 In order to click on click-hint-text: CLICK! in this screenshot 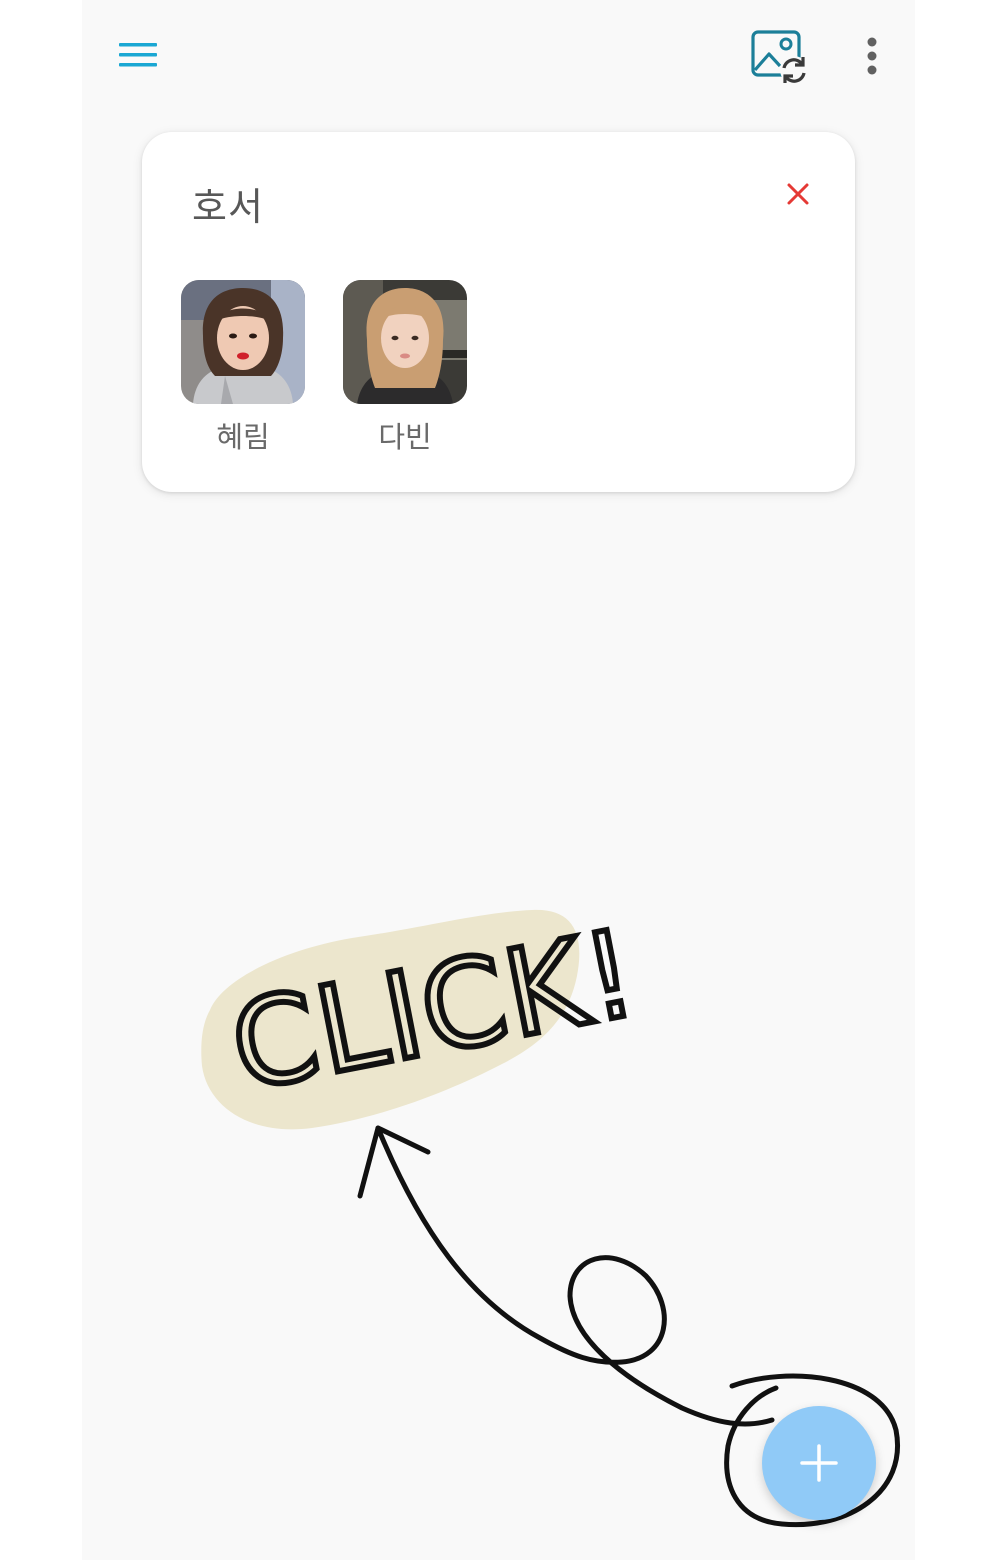, I will do `click(435, 1011)`.